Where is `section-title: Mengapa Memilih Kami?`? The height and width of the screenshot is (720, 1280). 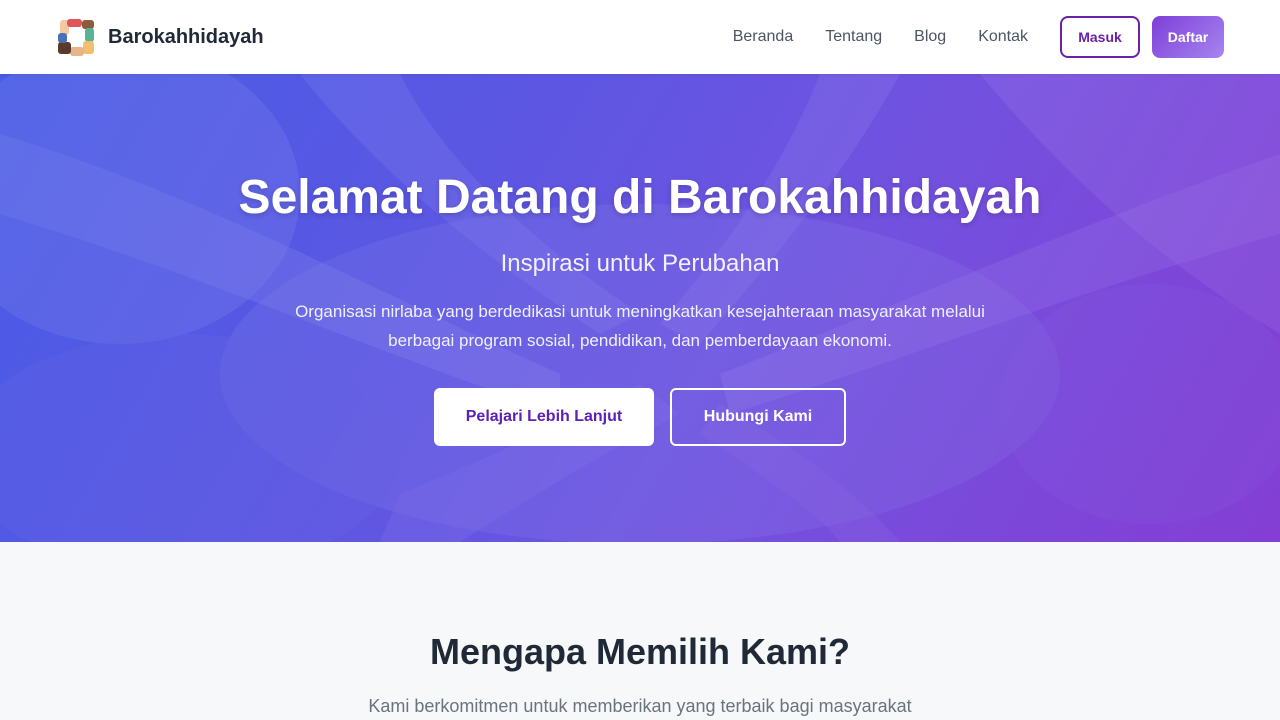 section-title: Mengapa Memilih Kami? is located at coordinates (640, 651).